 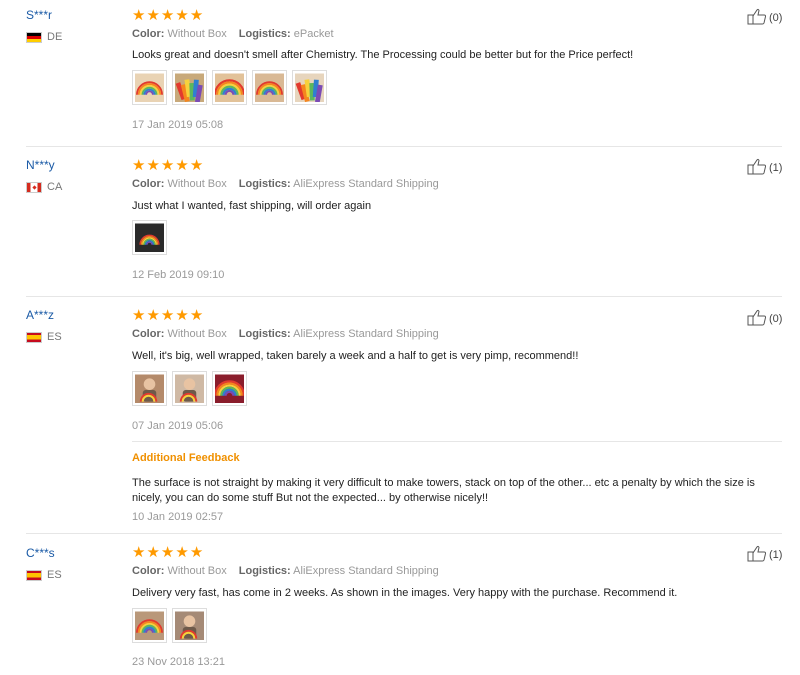 I want to click on reviewer-country: ES, so click(x=44, y=575).